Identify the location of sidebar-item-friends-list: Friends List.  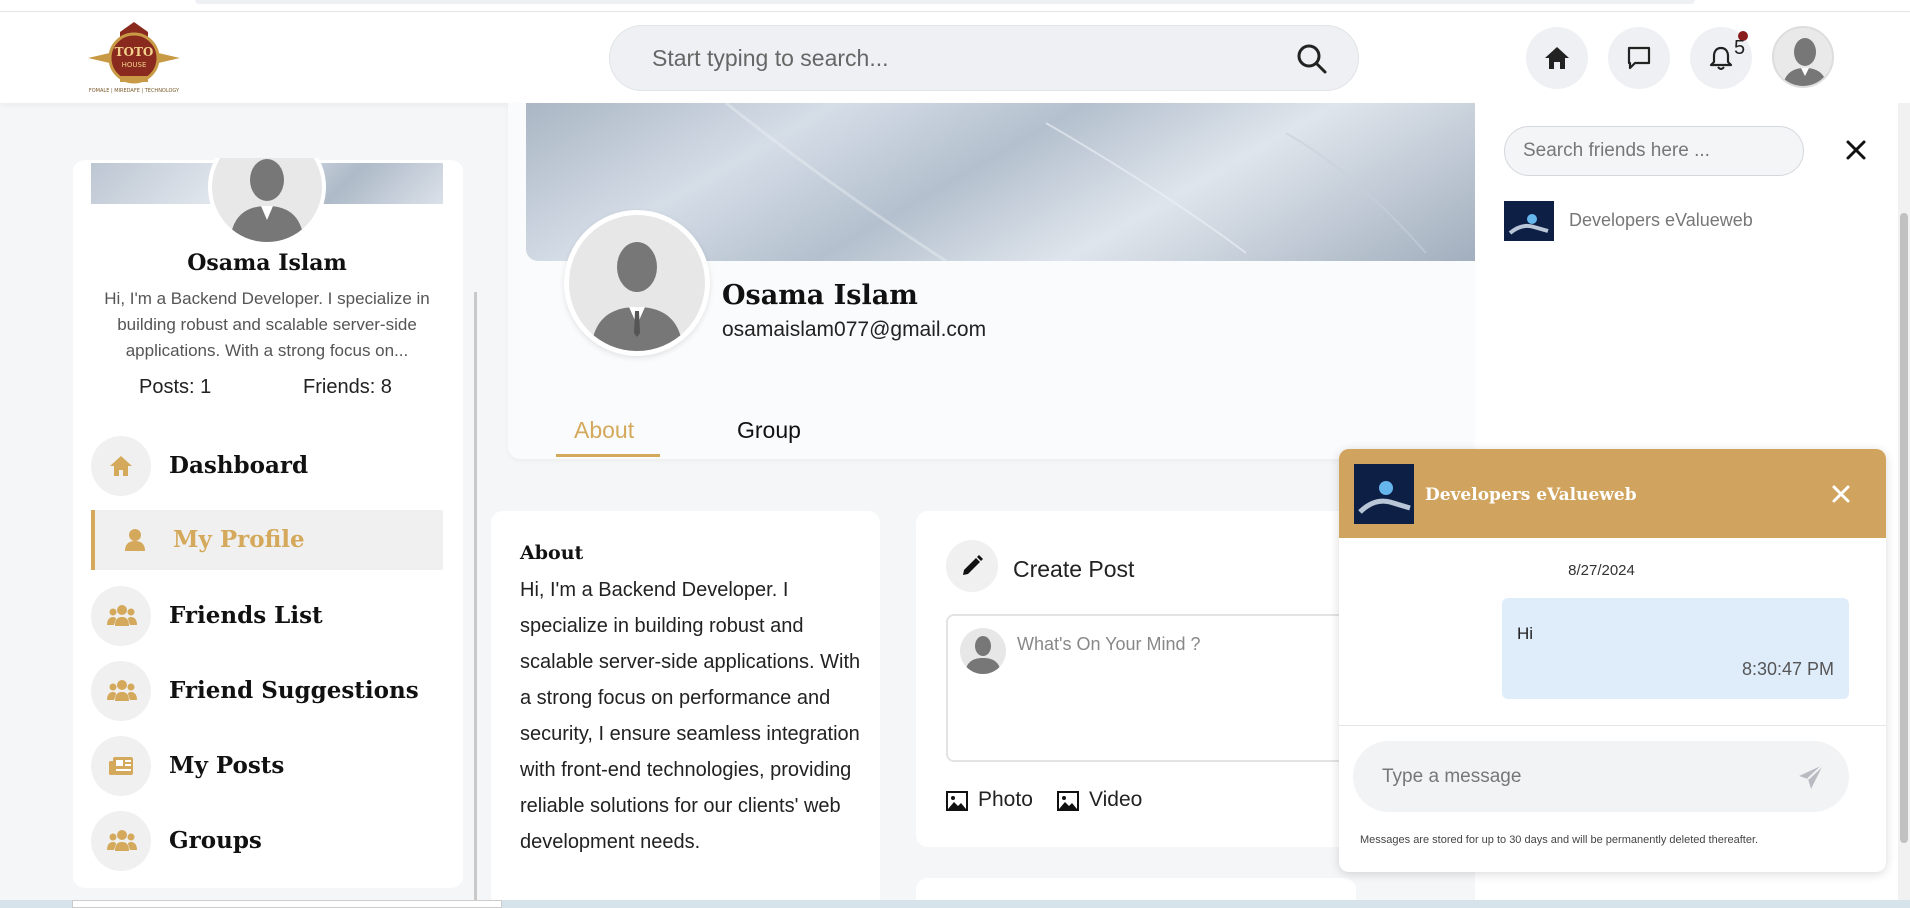
(267, 616).